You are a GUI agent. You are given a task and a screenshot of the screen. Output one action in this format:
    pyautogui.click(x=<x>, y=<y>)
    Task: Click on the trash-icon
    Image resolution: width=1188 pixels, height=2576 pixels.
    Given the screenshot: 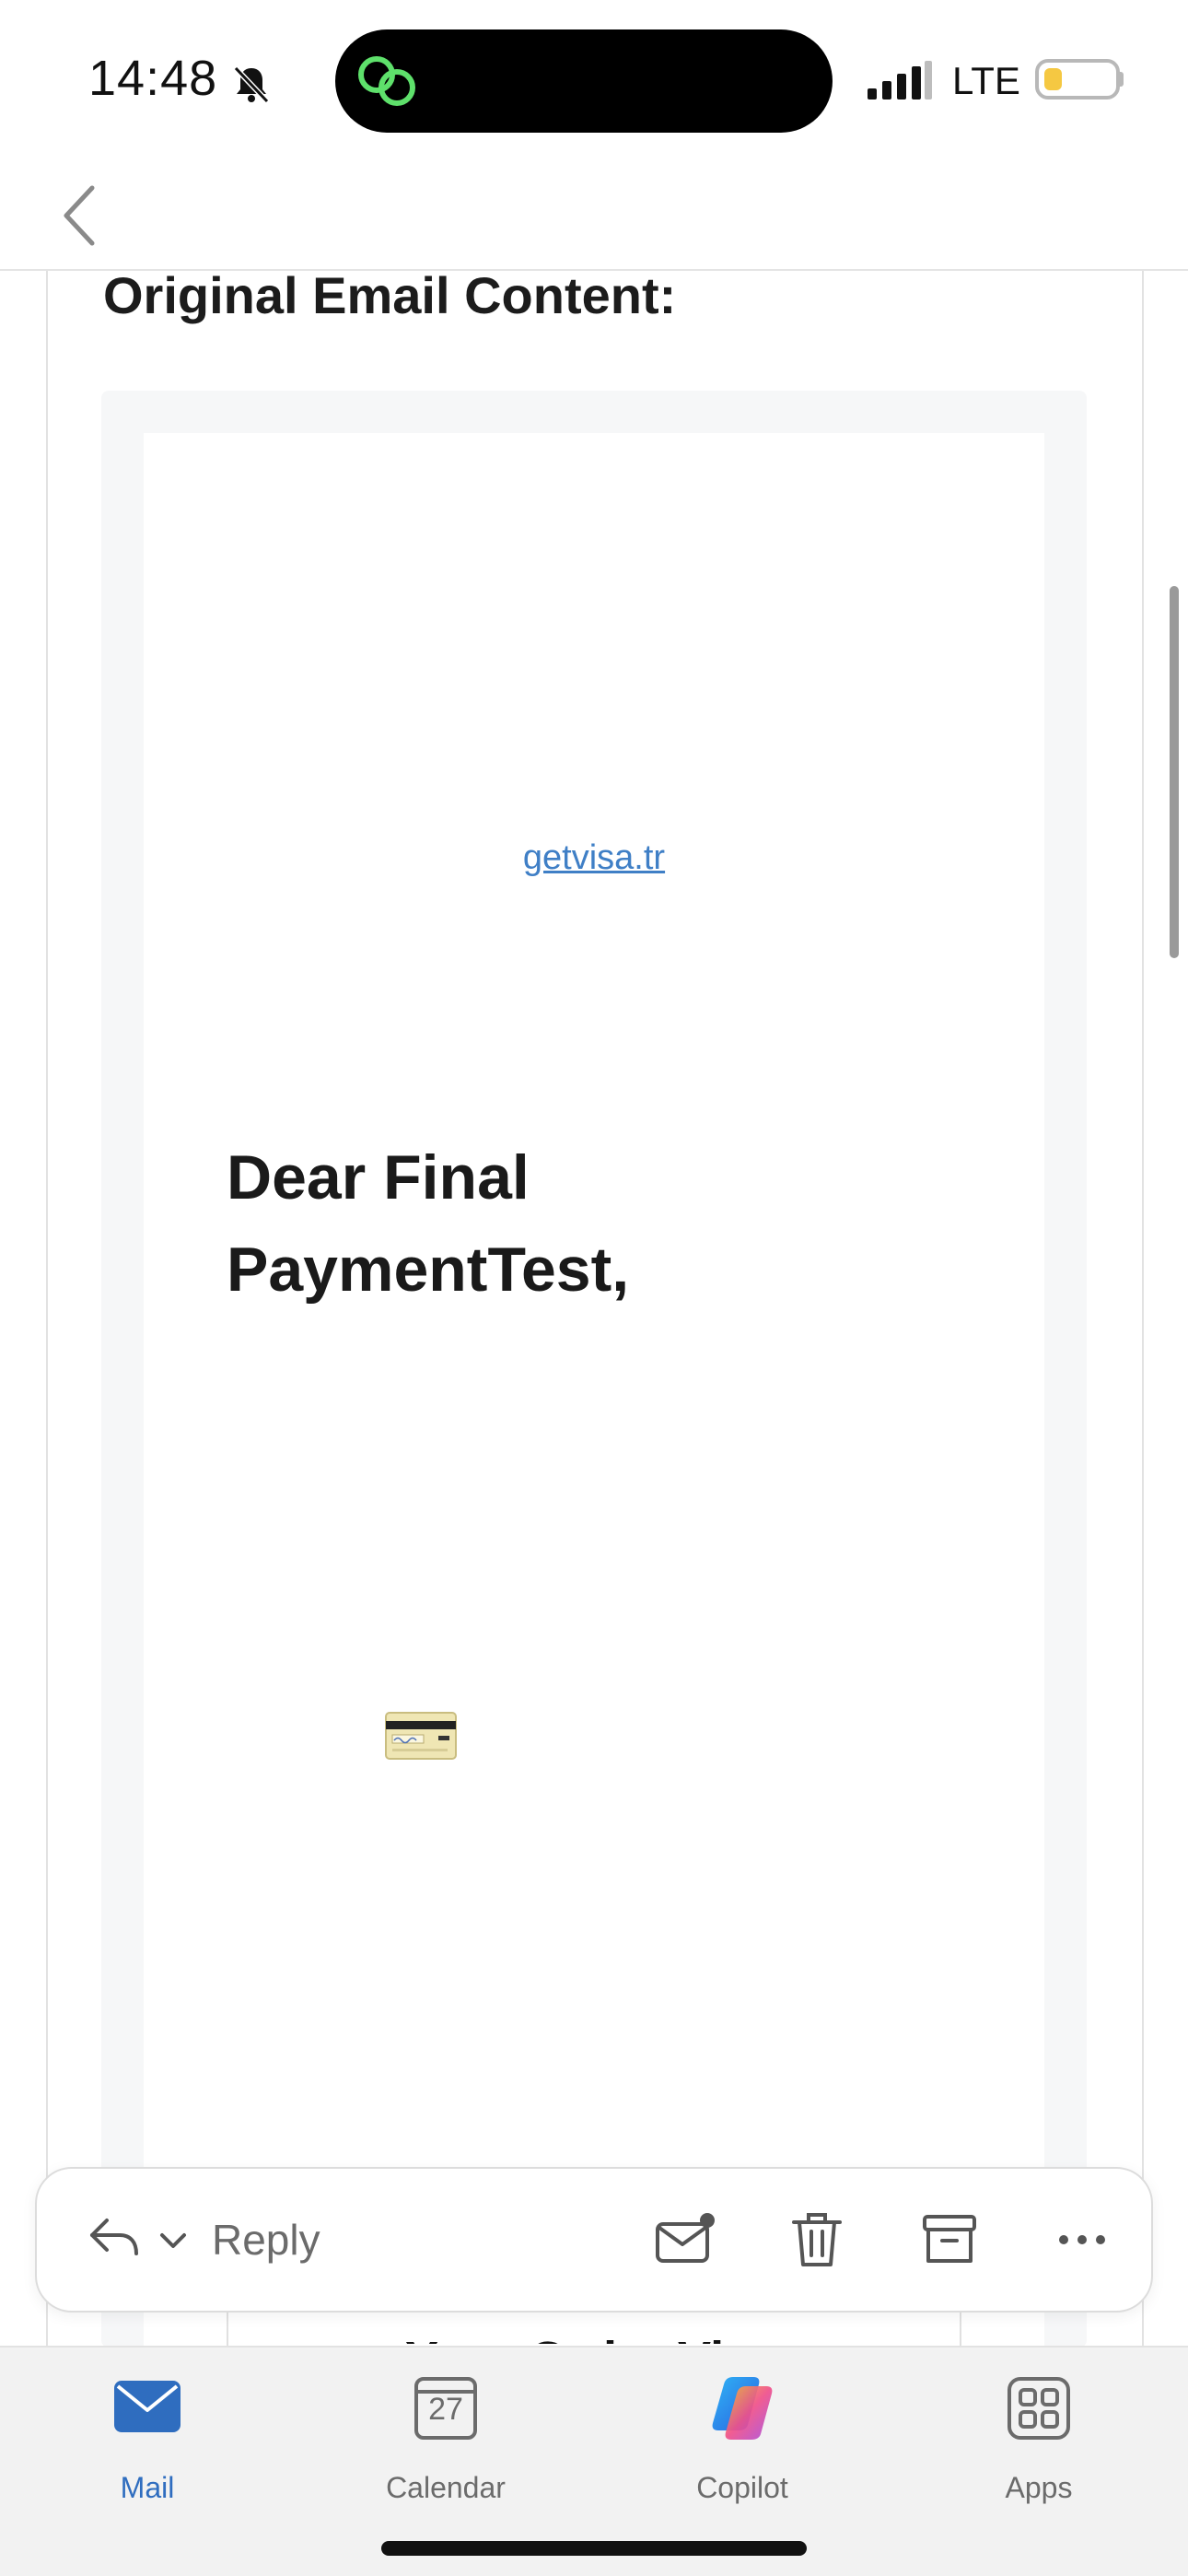 What is the action you would take?
    pyautogui.click(x=817, y=2239)
    